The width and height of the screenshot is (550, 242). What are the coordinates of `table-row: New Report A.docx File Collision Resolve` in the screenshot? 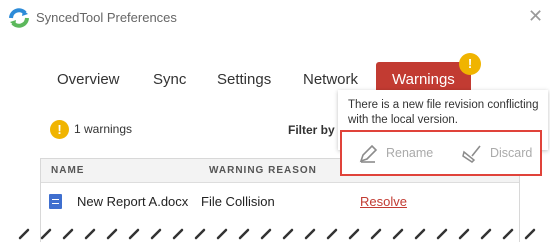 It's located at (280, 202).